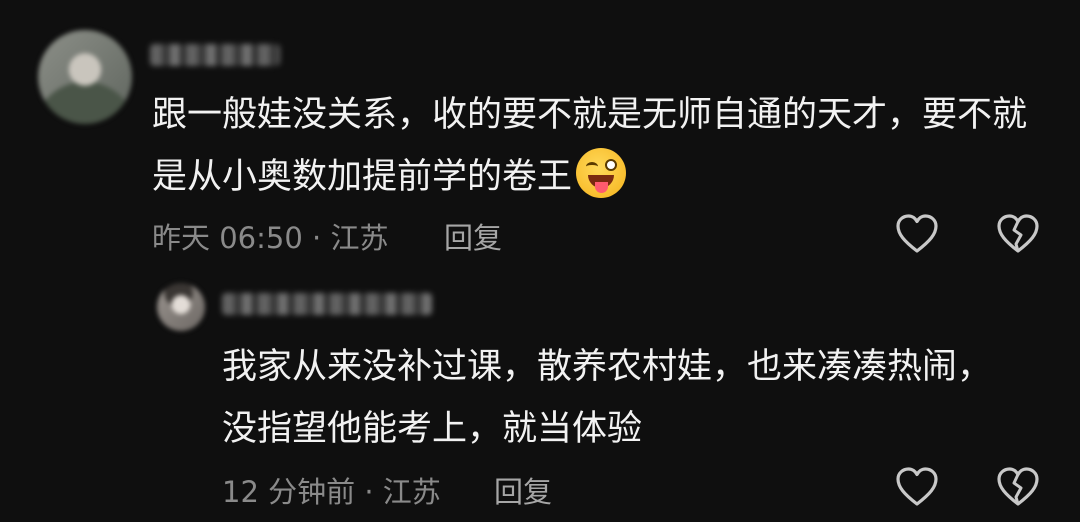 This screenshot has width=1080, height=522. I want to click on reply-dislike-button, so click(1018, 487).